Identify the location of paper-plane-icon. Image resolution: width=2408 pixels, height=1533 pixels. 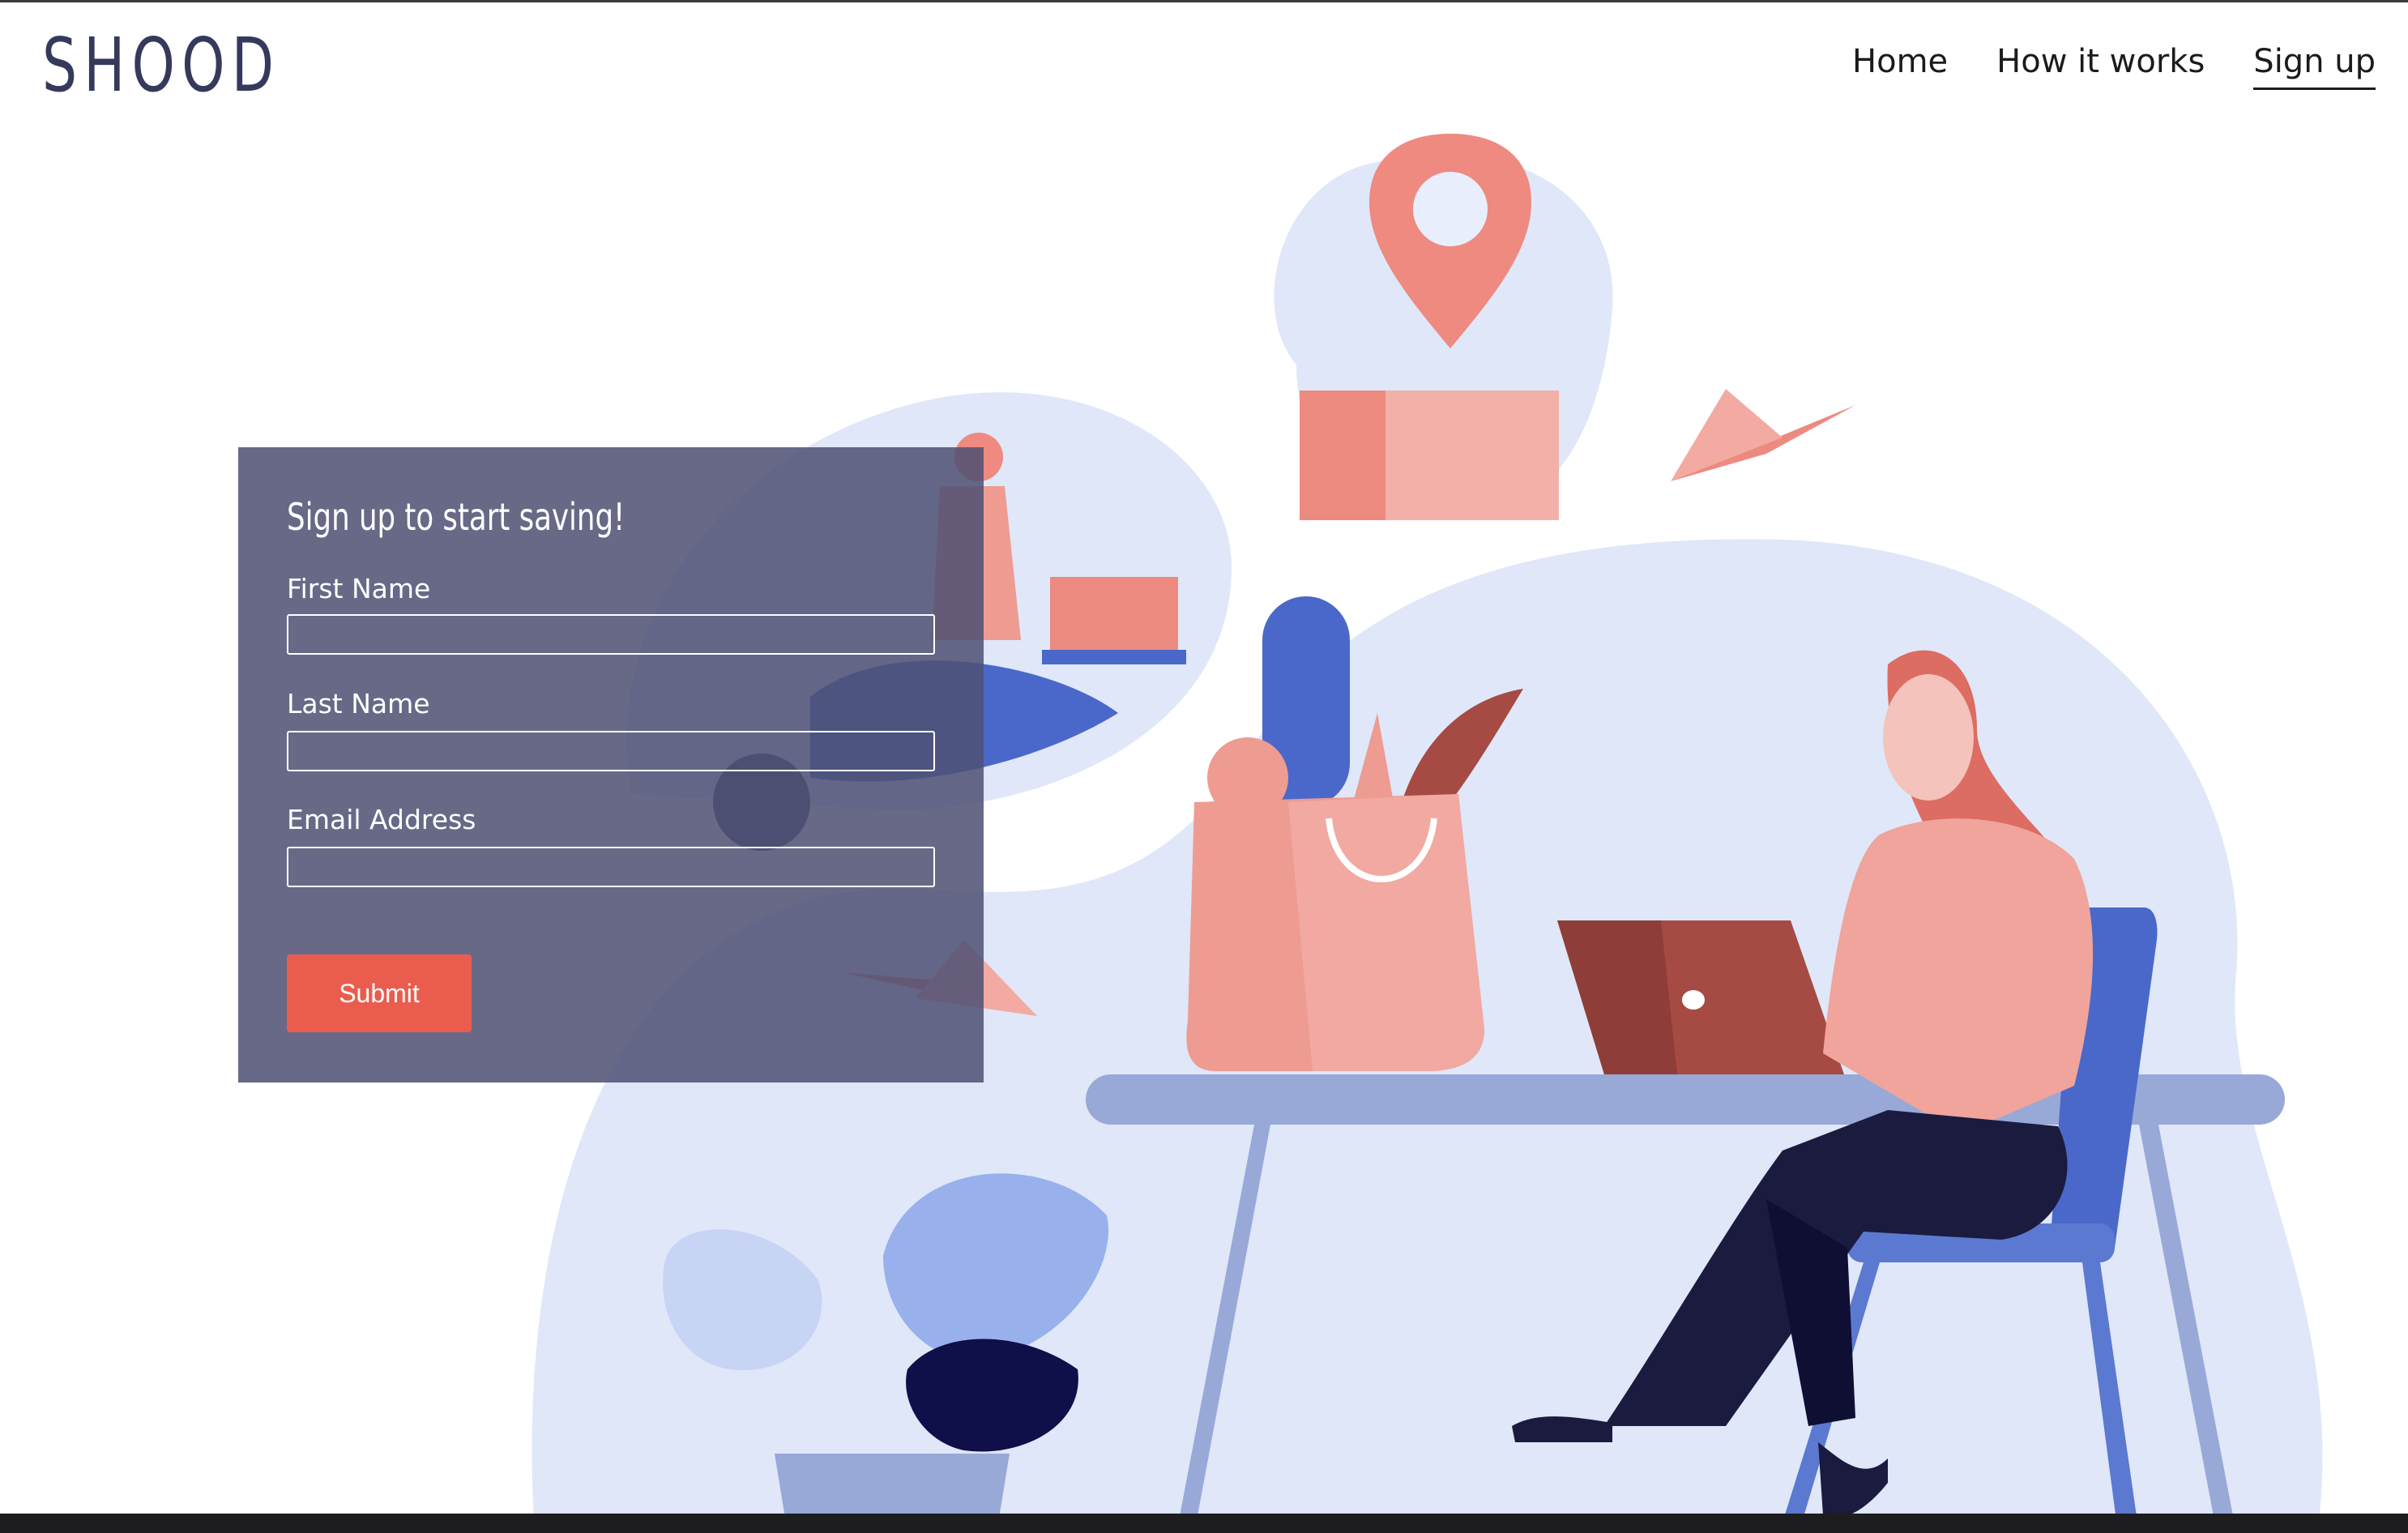
(1763, 435).